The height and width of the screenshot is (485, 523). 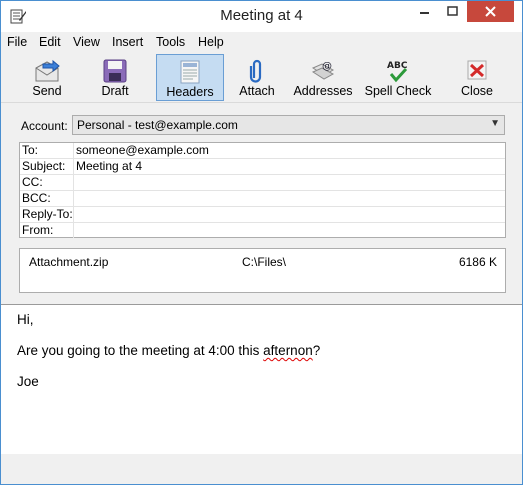 What do you see at coordinates (257, 91) in the screenshot?
I see `attach-label: Attach` at bounding box center [257, 91].